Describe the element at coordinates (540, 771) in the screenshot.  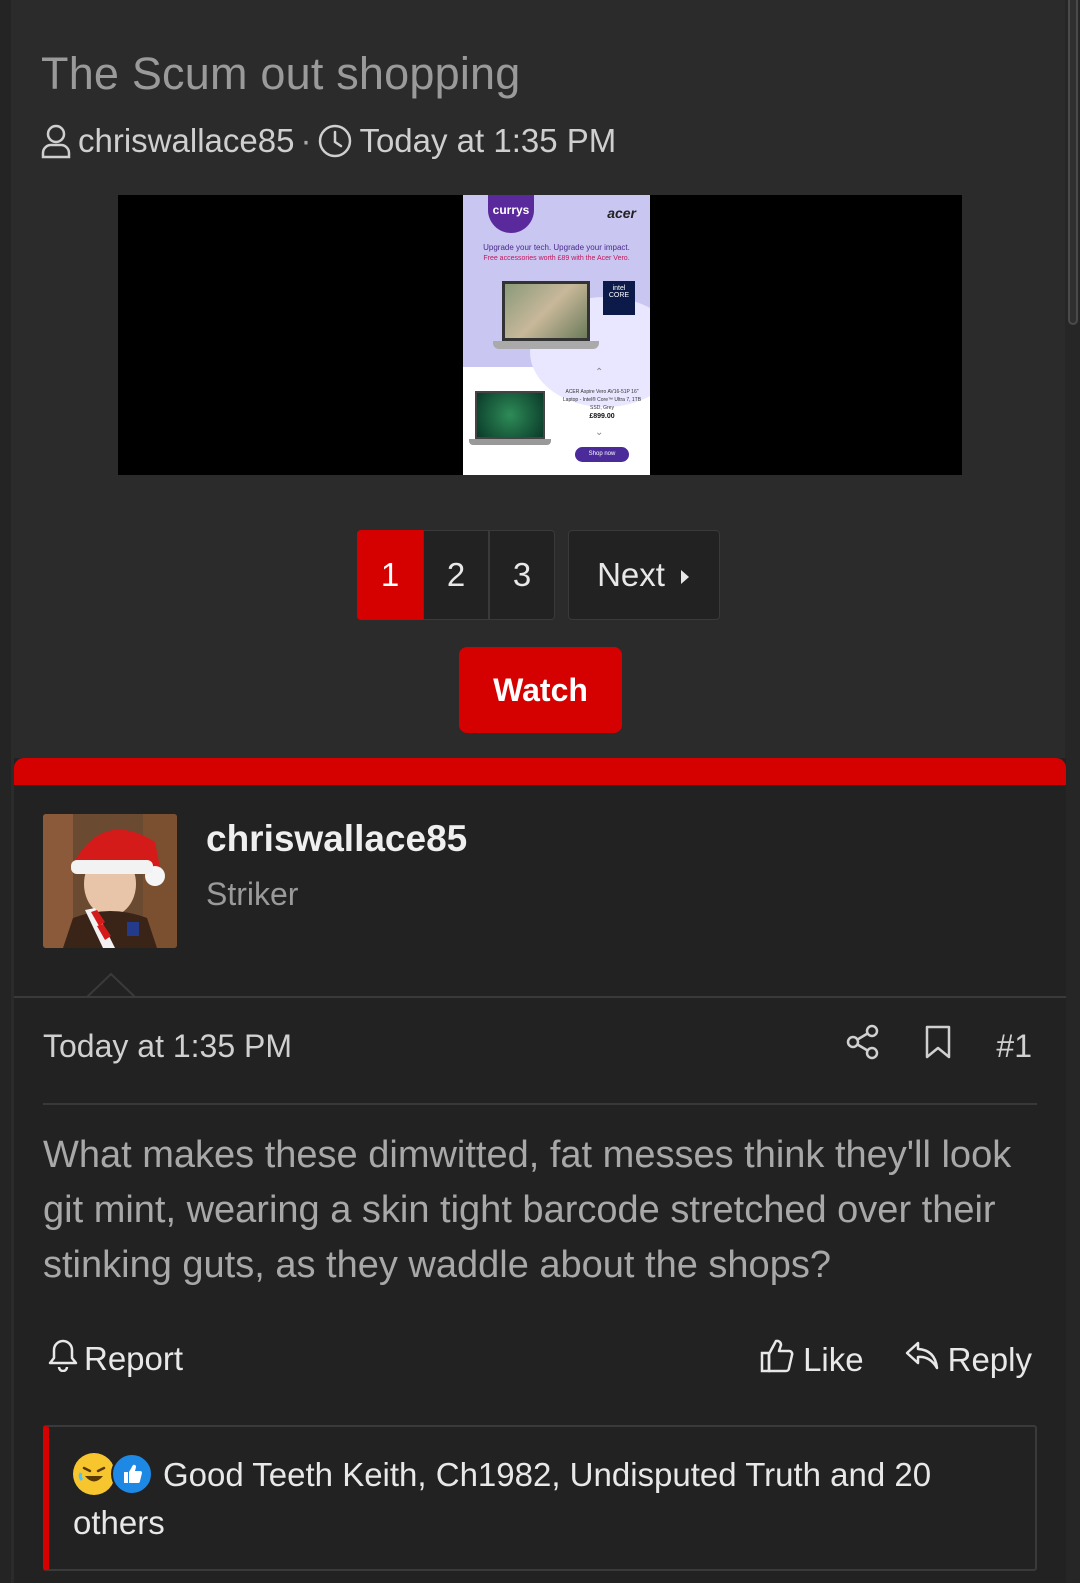
I see `post-accent-bar` at that location.